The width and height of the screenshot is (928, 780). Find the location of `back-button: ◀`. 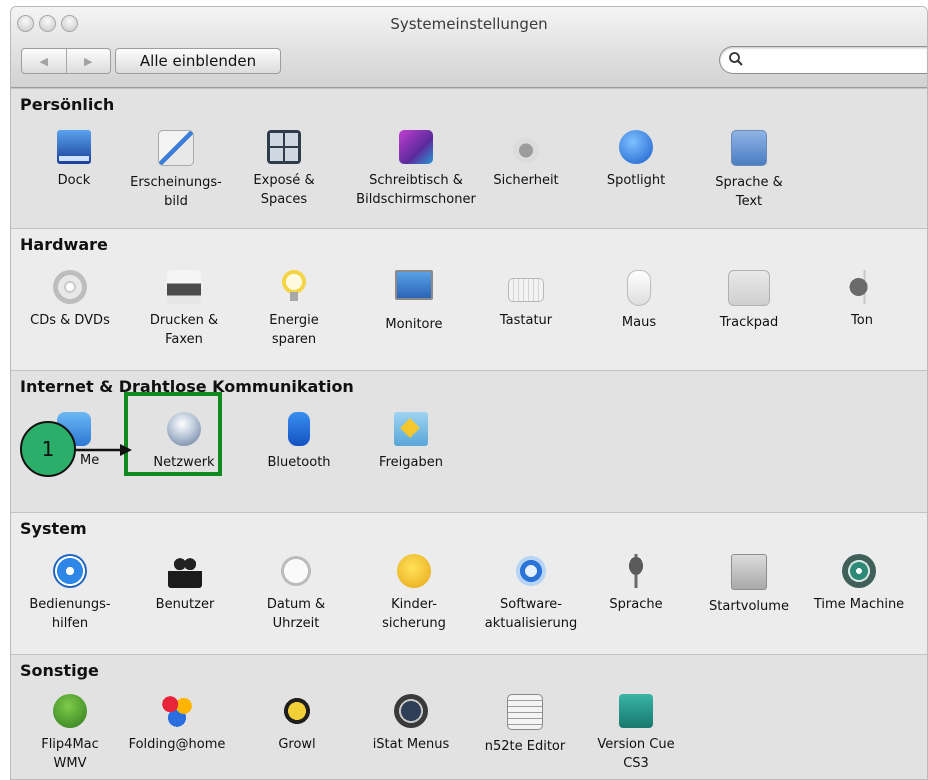

back-button: ◀ is located at coordinates (44, 61).